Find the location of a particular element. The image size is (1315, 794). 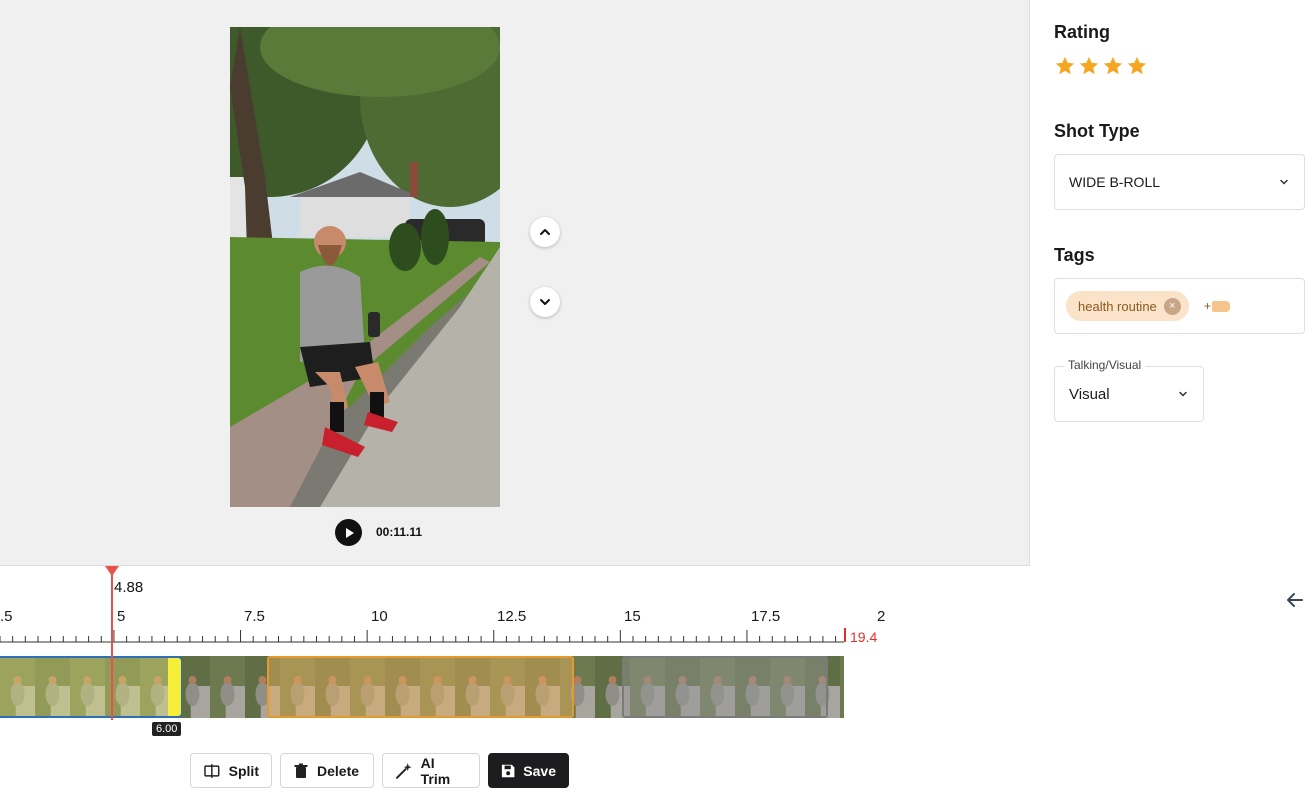

timeline-ruler is located at coordinates (450, 606).